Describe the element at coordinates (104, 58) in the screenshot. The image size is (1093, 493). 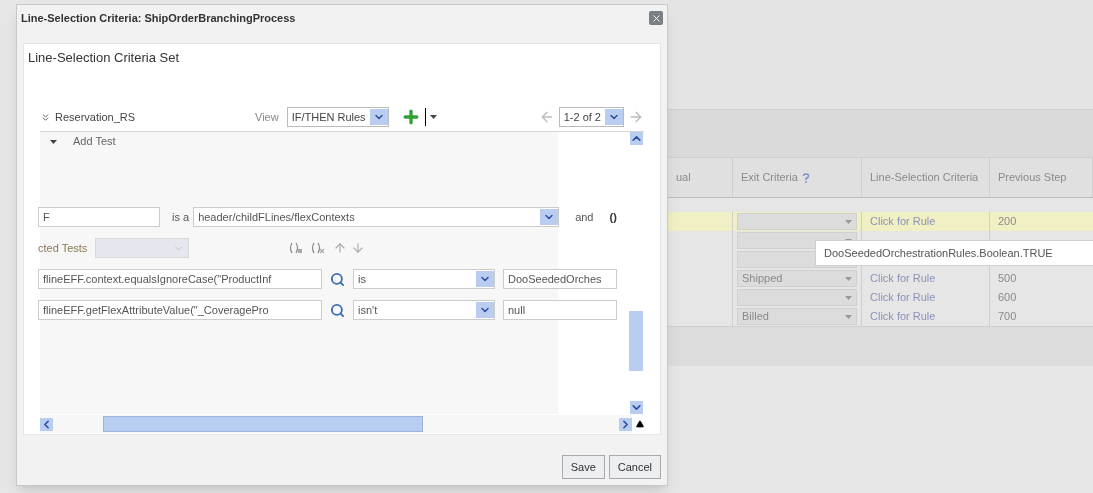
I see `panel-title: Line-Selection Criteria Set` at that location.